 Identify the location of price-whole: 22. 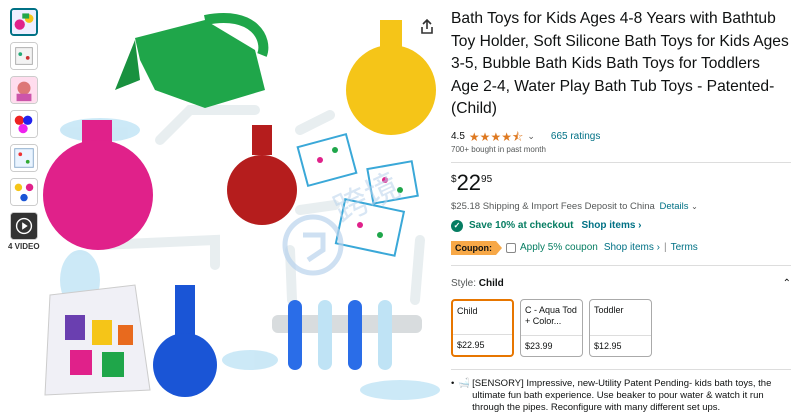
(469, 182).